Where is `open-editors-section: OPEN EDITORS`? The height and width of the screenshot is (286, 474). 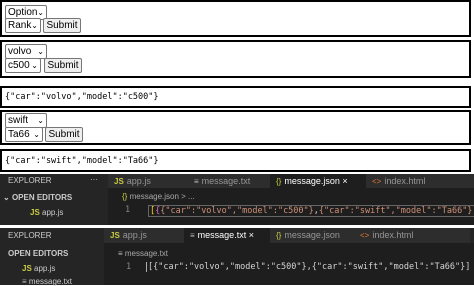 open-editors-section: OPEN EDITORS is located at coordinates (38, 253).